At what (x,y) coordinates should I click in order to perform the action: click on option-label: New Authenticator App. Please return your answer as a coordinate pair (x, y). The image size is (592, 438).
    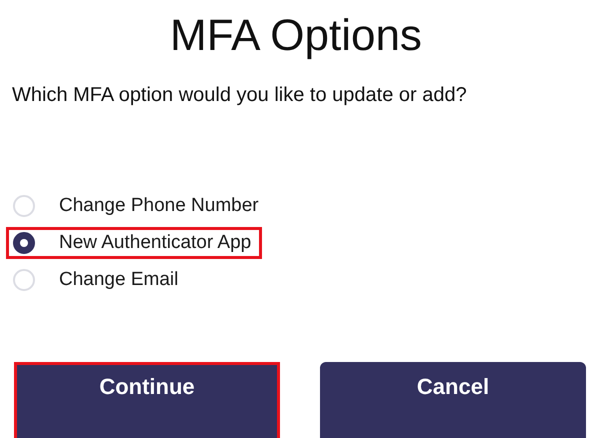
    Looking at the image, I should click on (155, 243).